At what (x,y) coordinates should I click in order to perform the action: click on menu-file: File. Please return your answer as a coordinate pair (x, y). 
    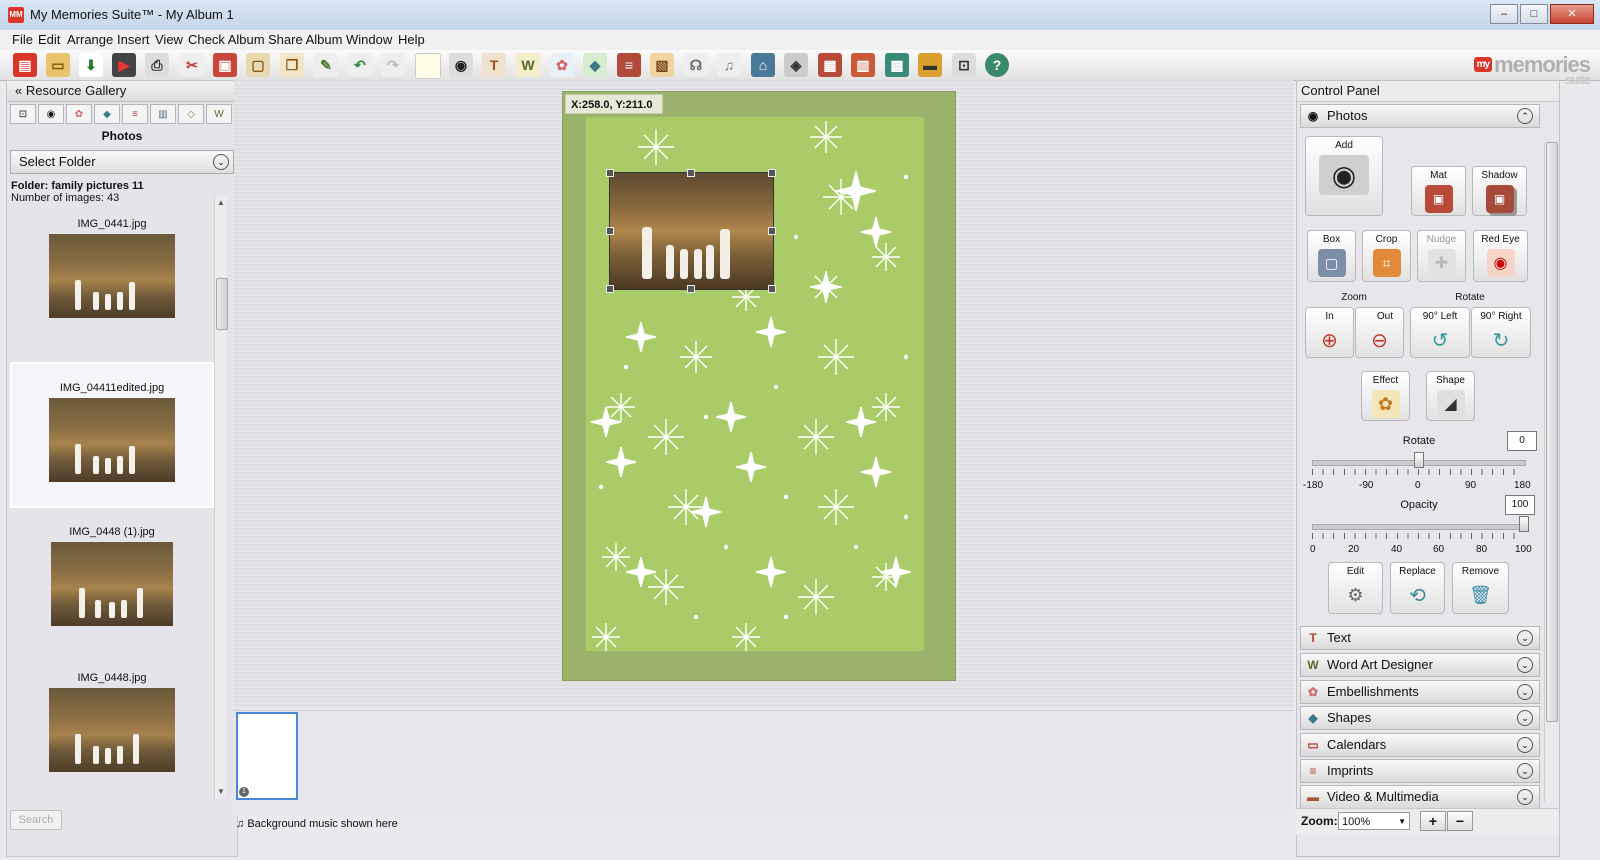
    Looking at the image, I should click on (22, 39).